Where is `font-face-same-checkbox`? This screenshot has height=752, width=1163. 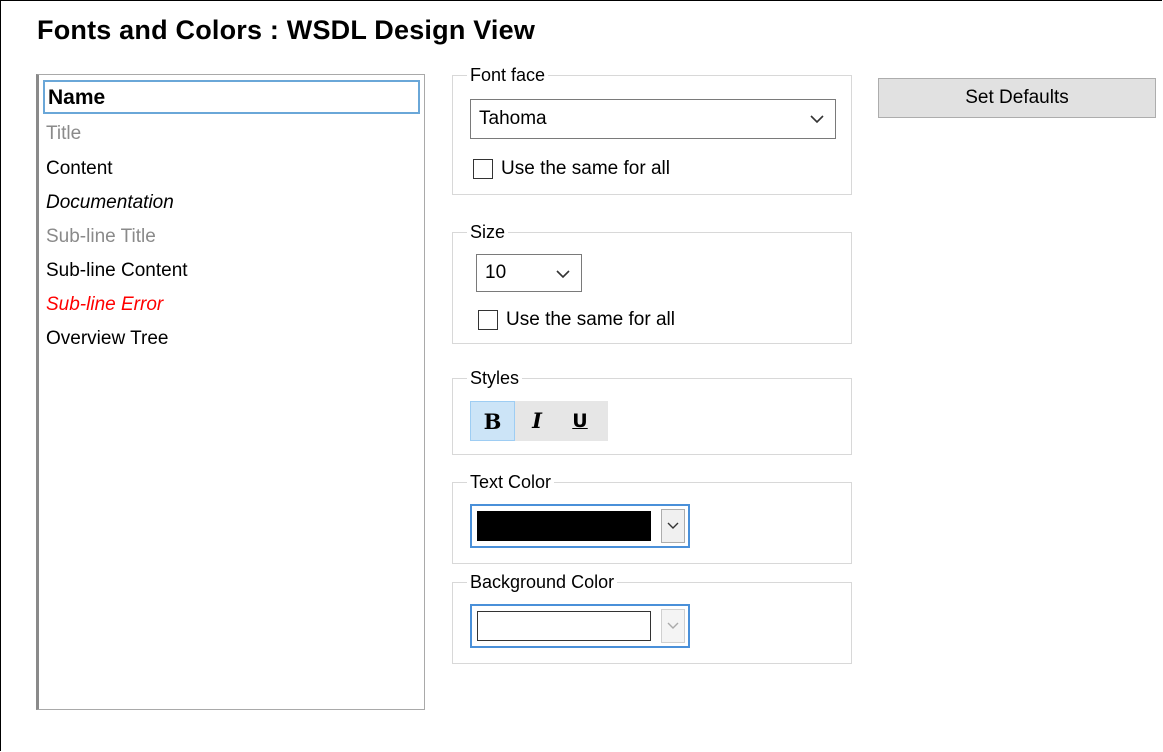
font-face-same-checkbox is located at coordinates (483, 169).